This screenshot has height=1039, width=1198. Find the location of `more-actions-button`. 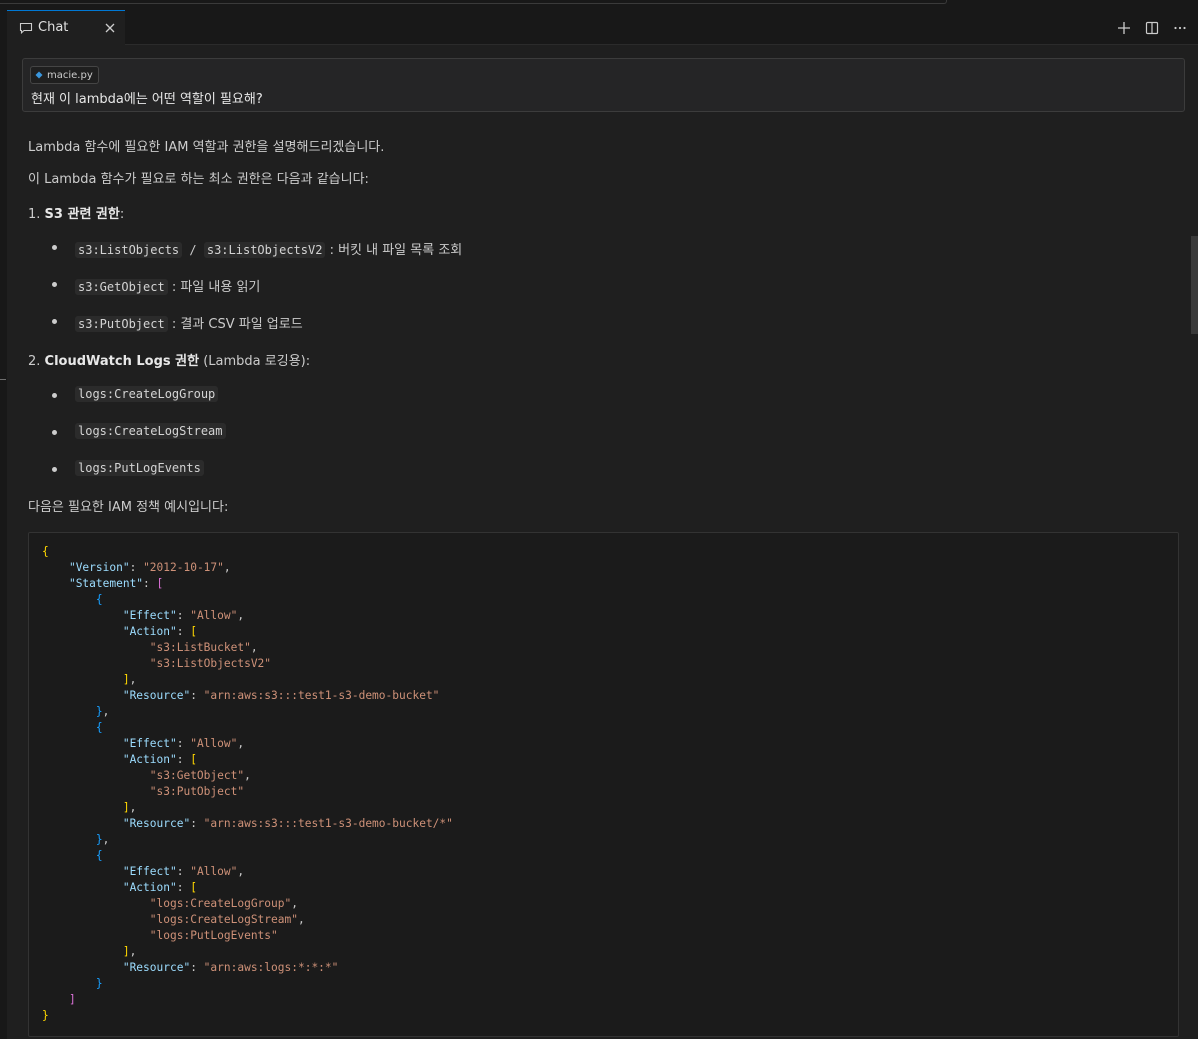

more-actions-button is located at coordinates (1180, 28).